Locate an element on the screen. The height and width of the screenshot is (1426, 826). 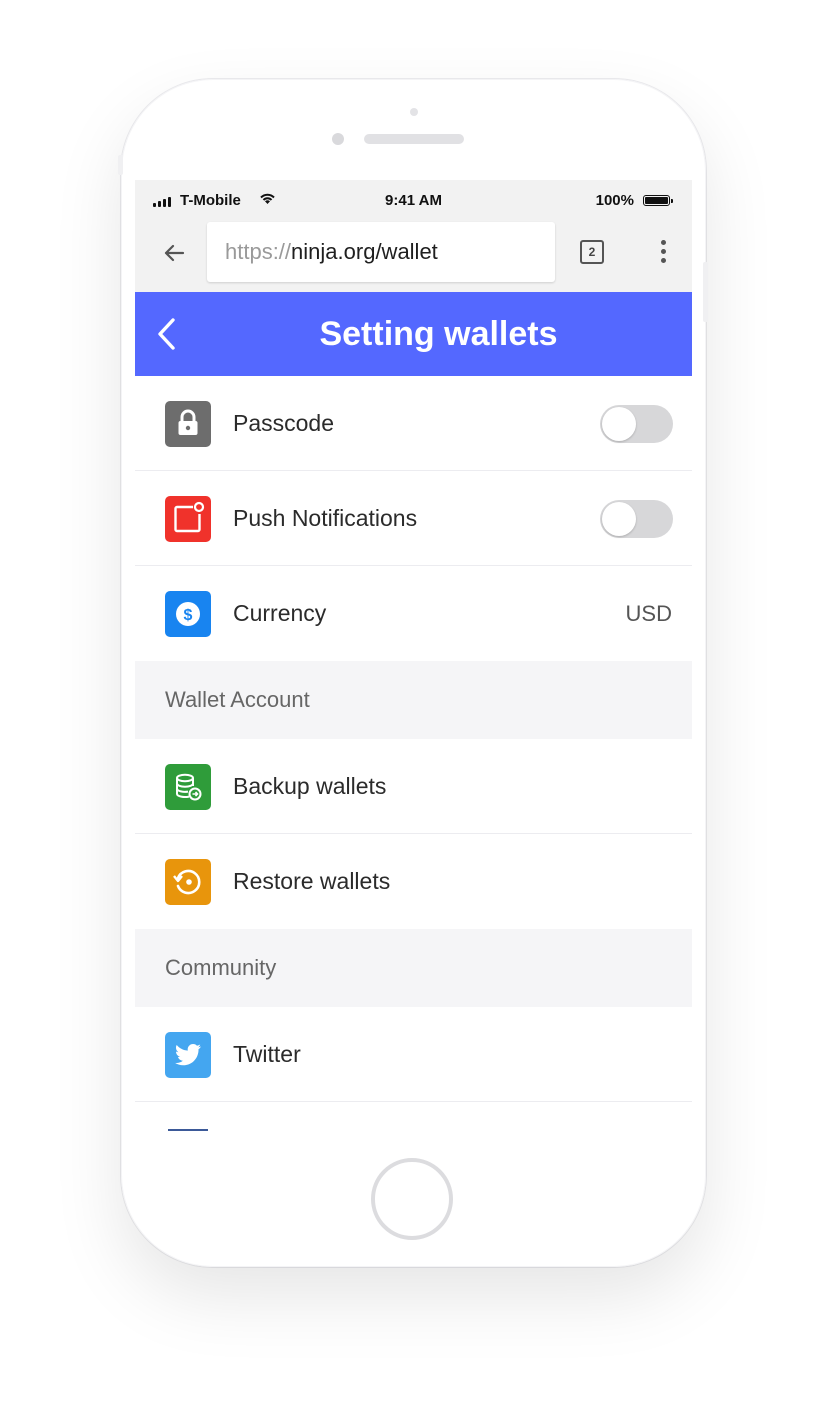
partial-icon is located at coordinates (188, 1130).